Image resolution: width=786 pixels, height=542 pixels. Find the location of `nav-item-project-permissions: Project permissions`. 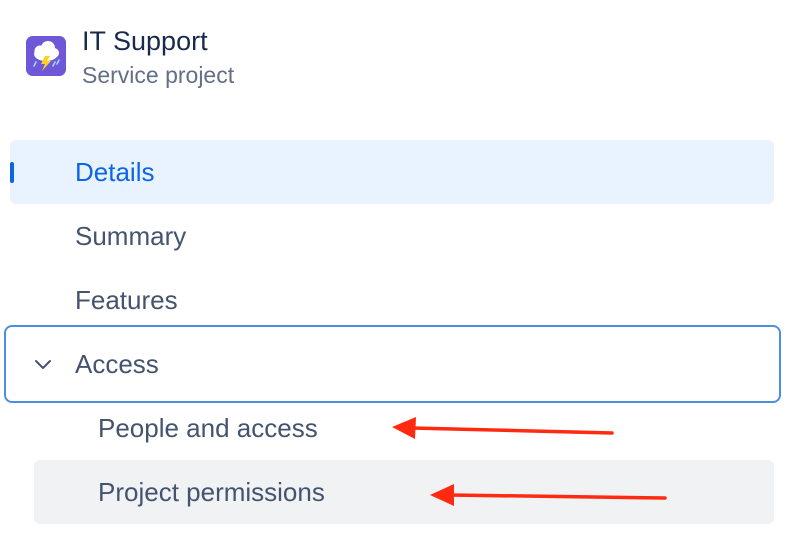

nav-item-project-permissions: Project permissions is located at coordinates (404, 492).